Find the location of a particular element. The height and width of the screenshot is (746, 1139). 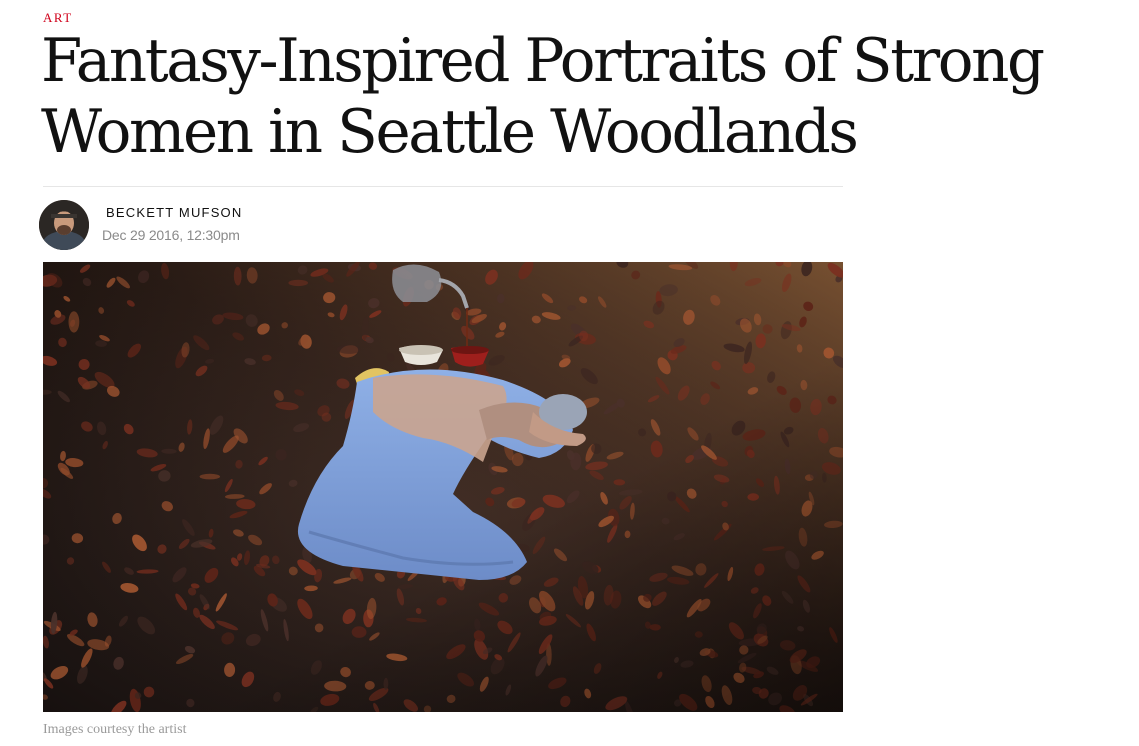

image-caption: Images courtesy the artist is located at coordinates (115, 729).